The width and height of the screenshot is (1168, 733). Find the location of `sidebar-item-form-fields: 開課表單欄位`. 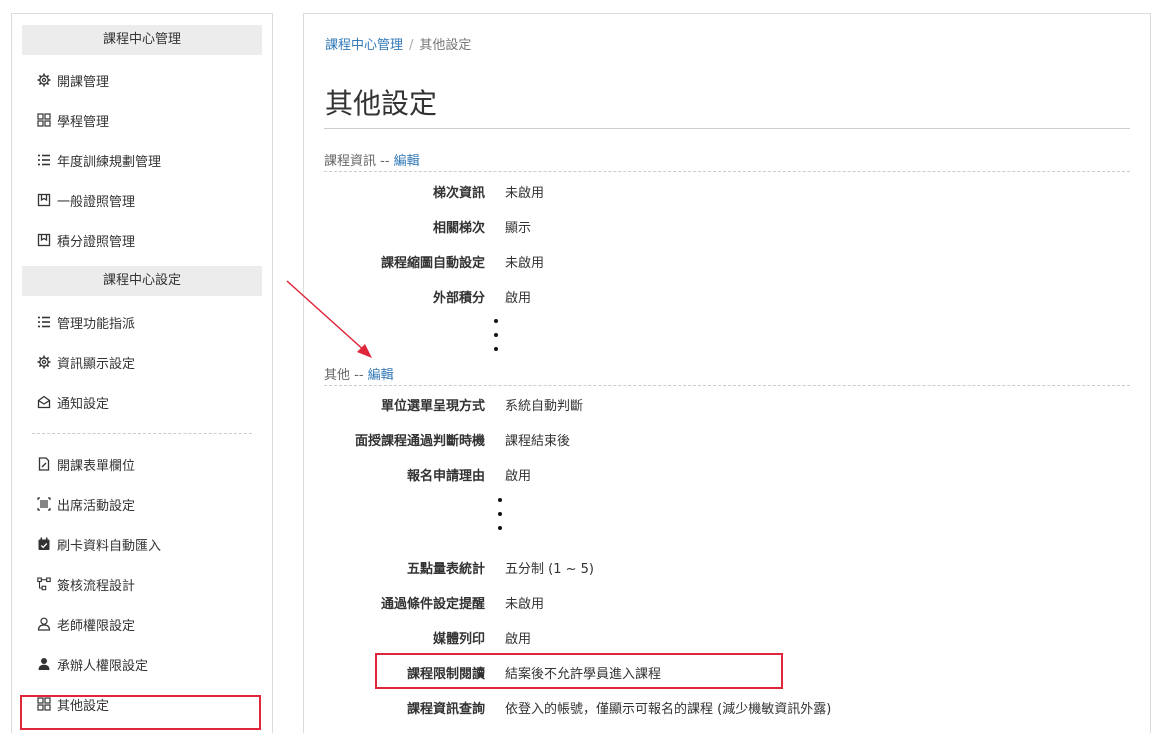

sidebar-item-form-fields: 開課表單欄位 is located at coordinates (142, 464).